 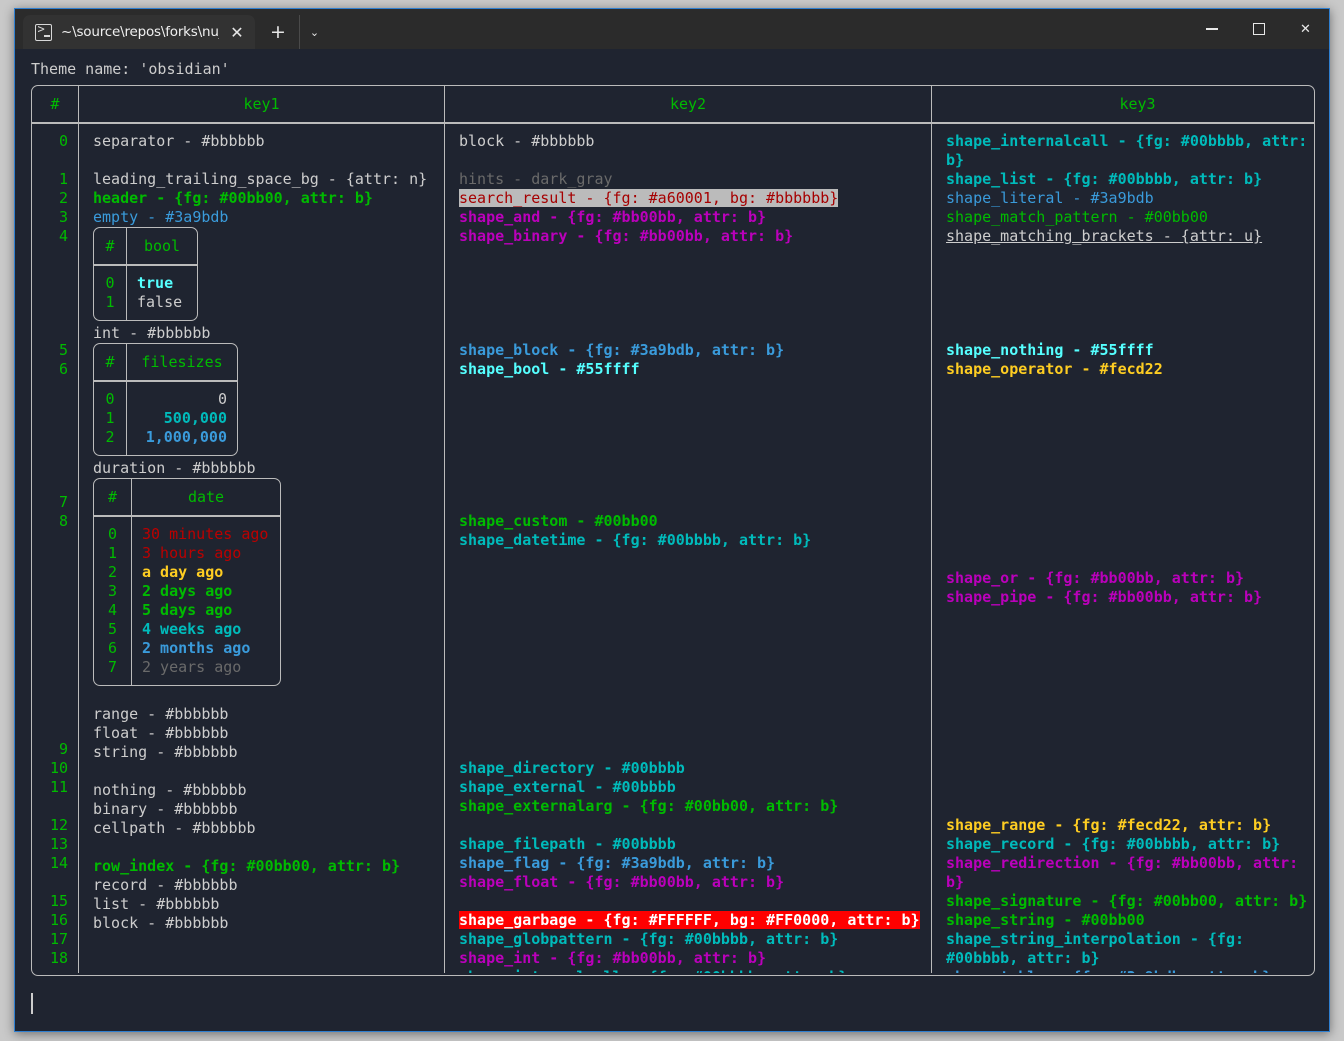 I want to click on nested-header-row: # date, so click(x=187, y=498).